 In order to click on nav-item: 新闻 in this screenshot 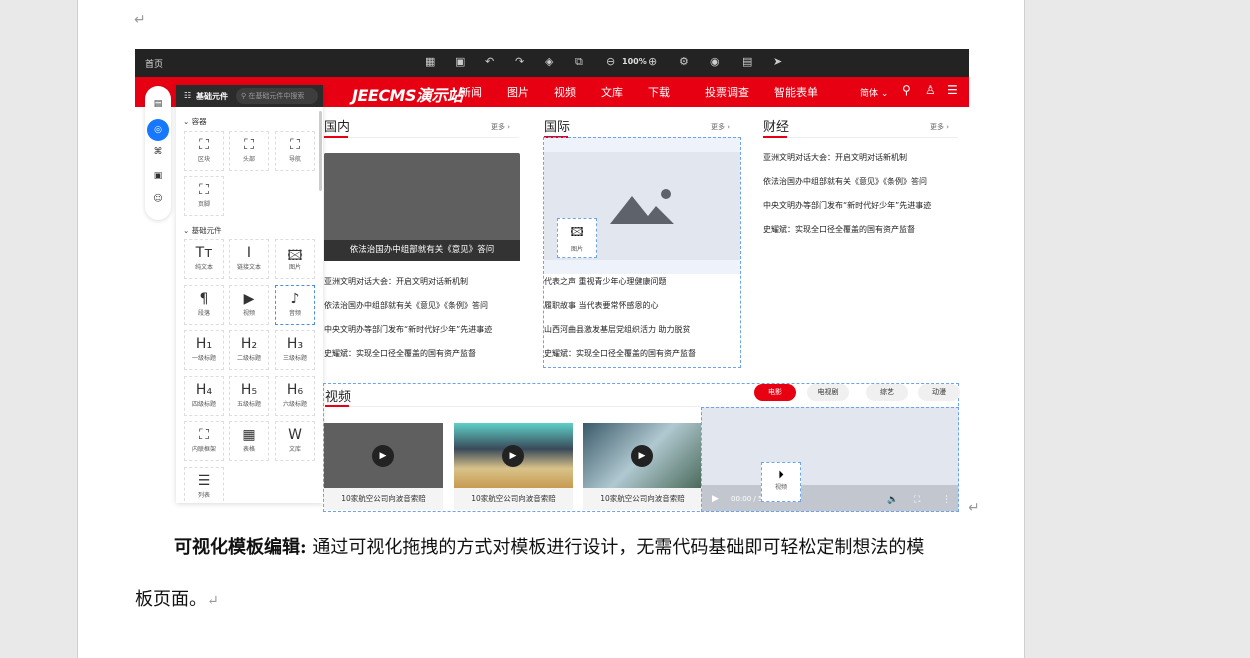, I will do `click(471, 92)`.